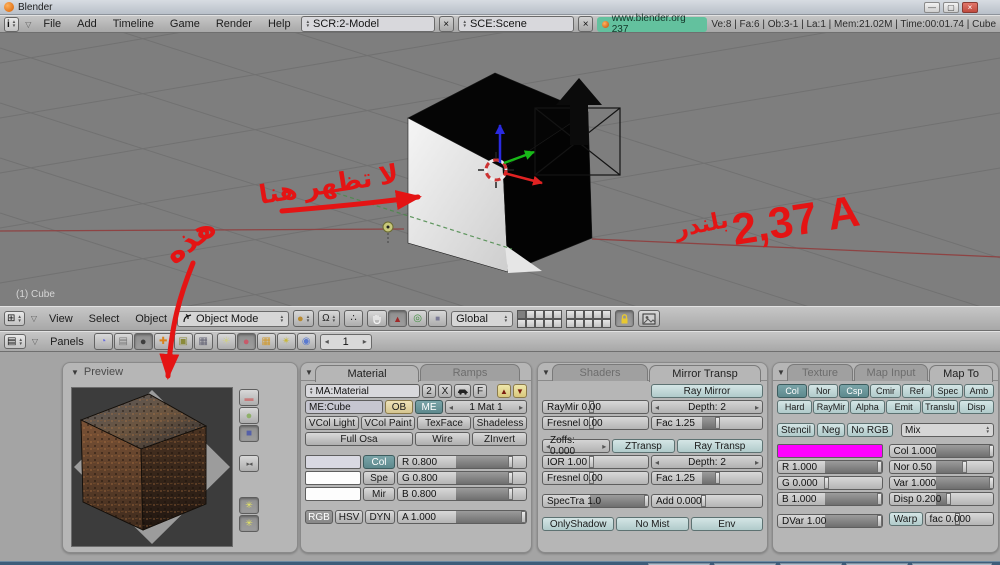  I want to click on neg-toggle: Neg, so click(831, 430).